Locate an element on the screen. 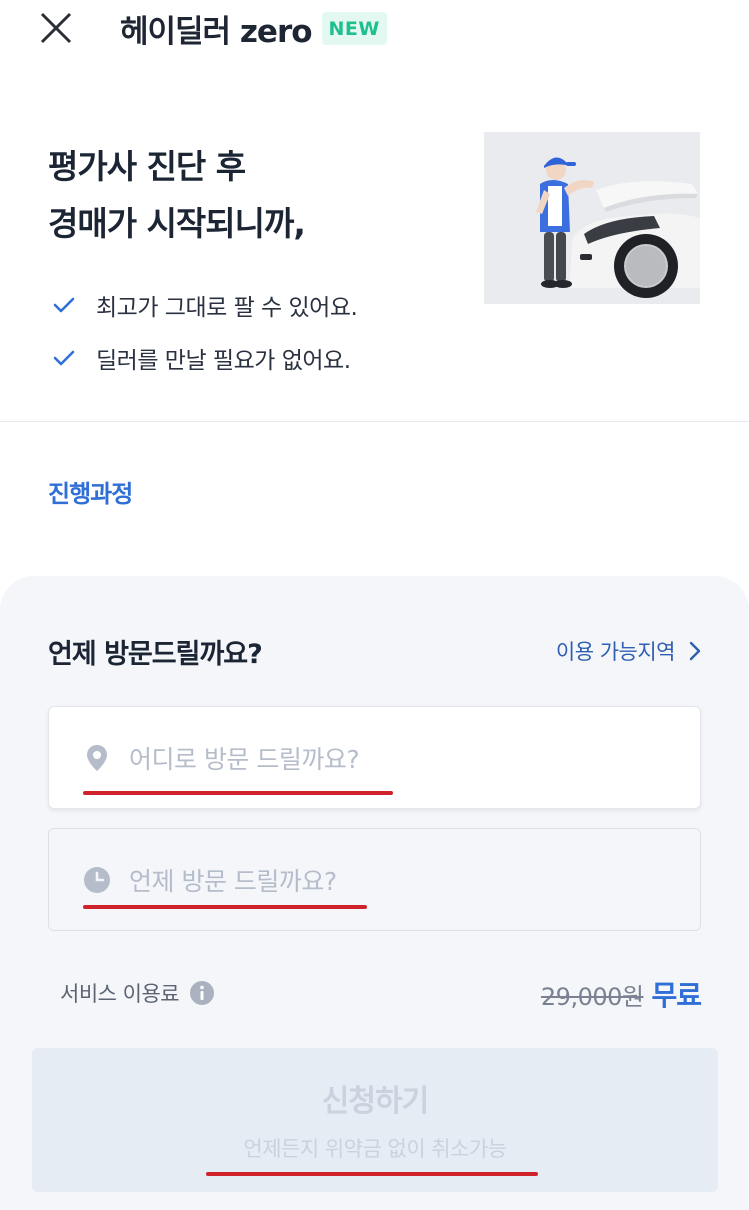  section-divider is located at coordinates (374, 421).